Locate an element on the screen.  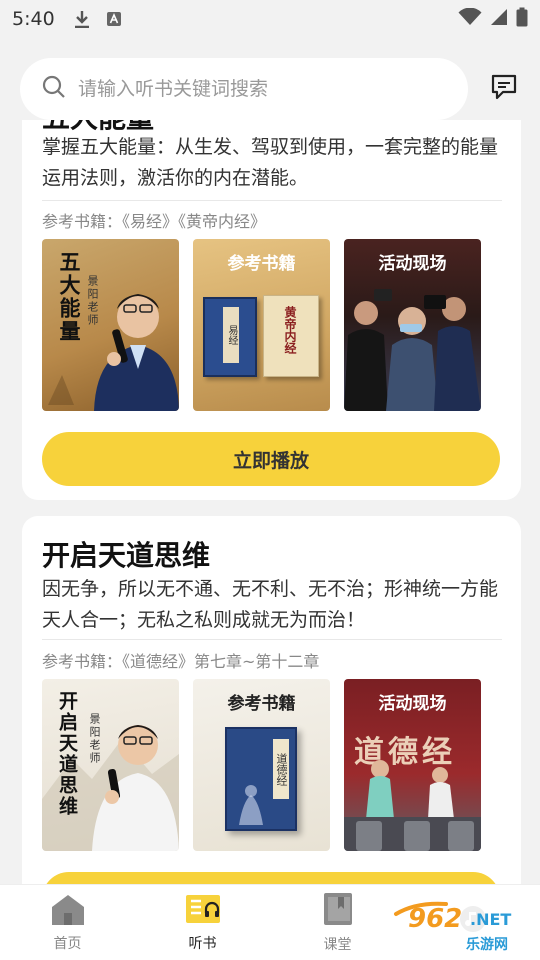
message-icon is located at coordinates (504, 89).